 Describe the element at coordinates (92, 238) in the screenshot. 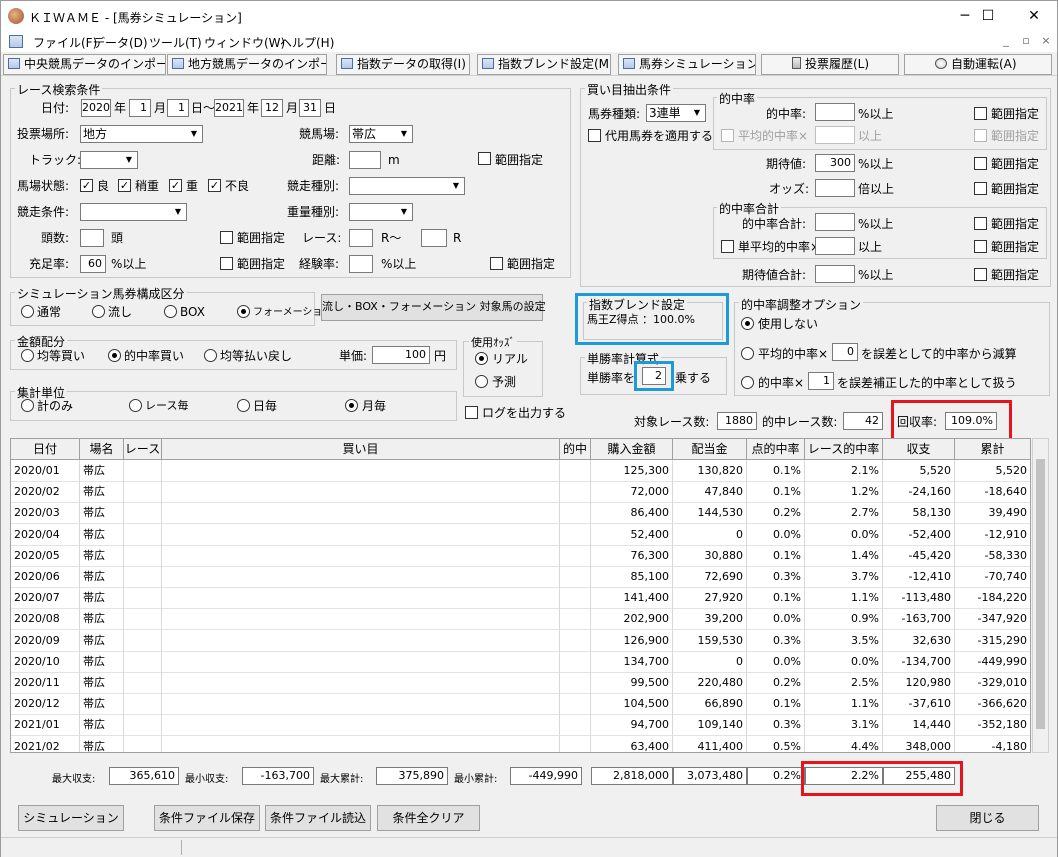

I see `heads-input` at that location.